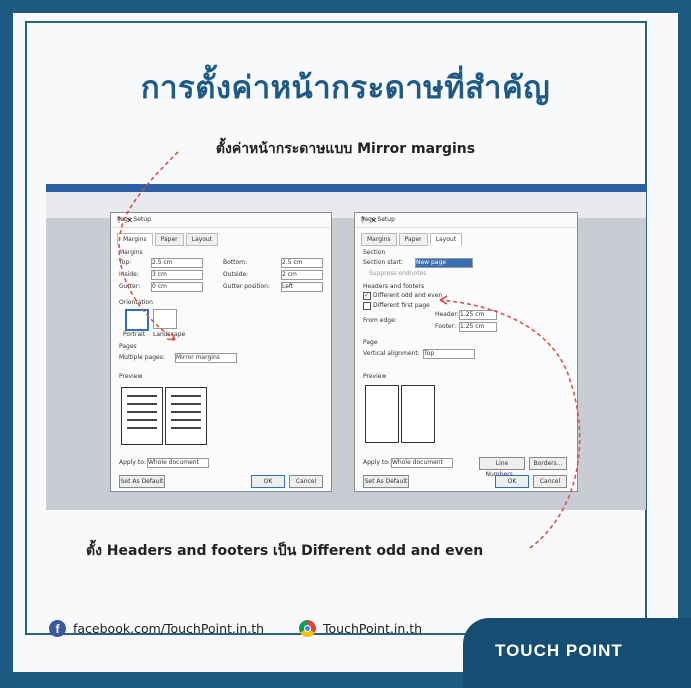 This screenshot has width=691, height=688. Describe the element at coordinates (559, 650) in the screenshot. I see `touchpoint-logo: TOUCH POINT` at that location.